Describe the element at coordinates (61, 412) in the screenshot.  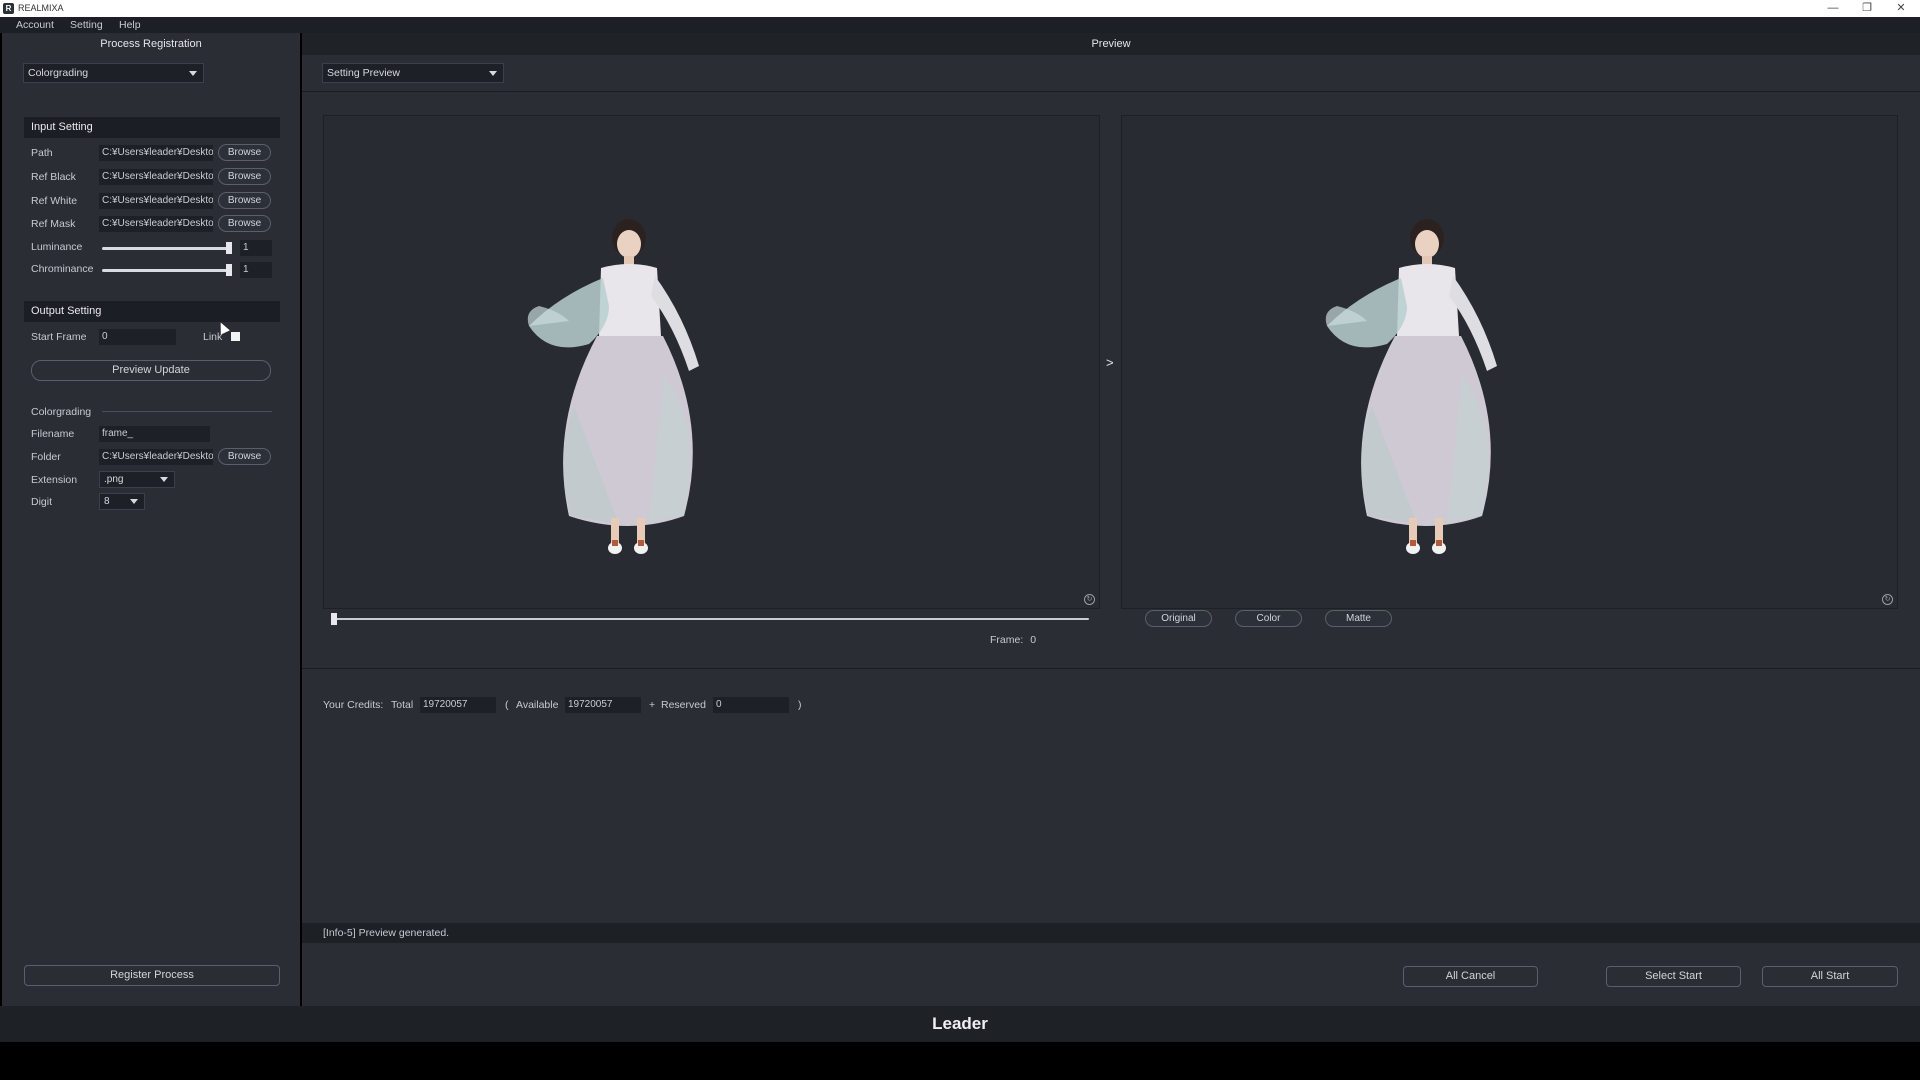
I see `colorgrading-section-label: Colorgrading` at that location.